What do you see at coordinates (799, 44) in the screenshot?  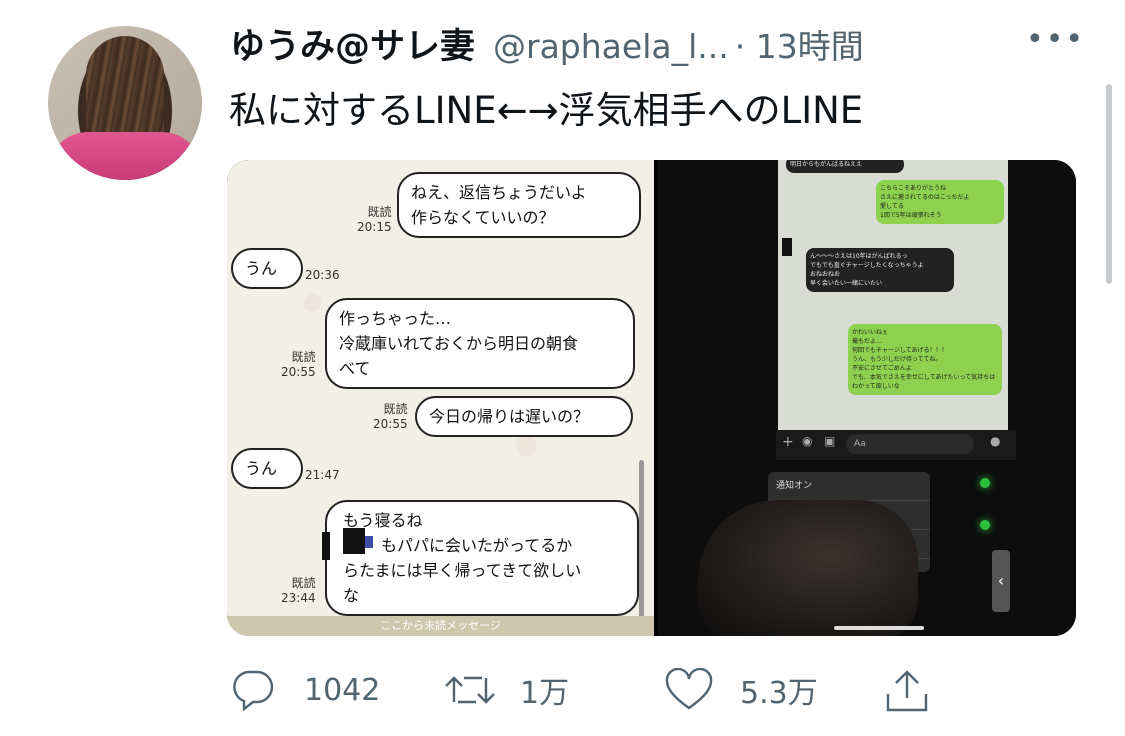 I see `tweet-time: · 13時間` at bounding box center [799, 44].